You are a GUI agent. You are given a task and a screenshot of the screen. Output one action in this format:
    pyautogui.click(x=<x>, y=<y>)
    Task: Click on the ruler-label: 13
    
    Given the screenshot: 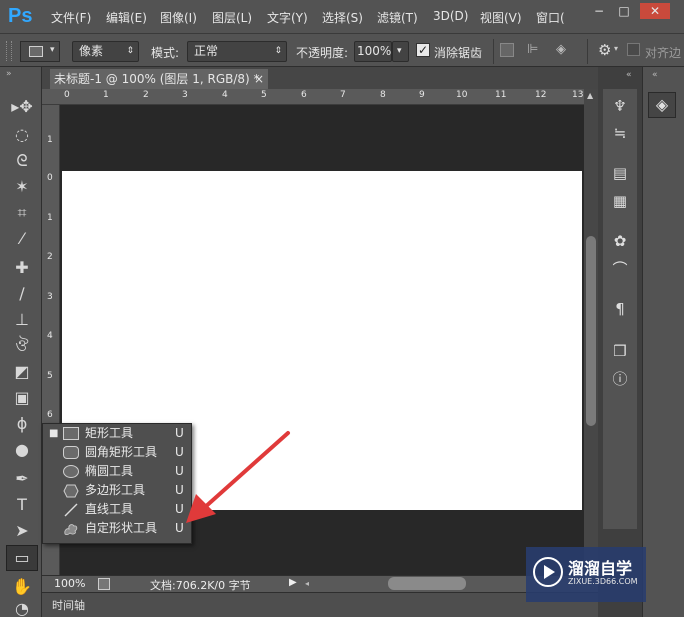 What is the action you would take?
    pyautogui.click(x=578, y=95)
    